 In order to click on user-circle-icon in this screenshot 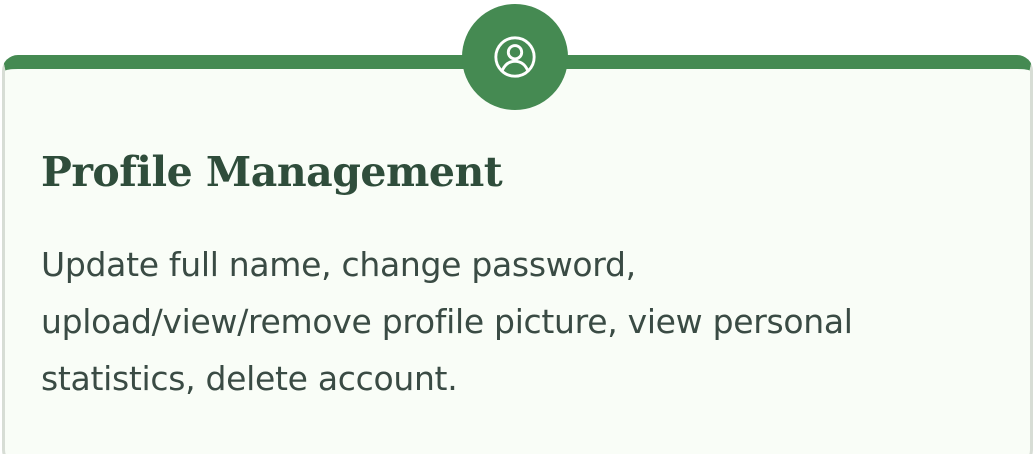, I will do `click(515, 57)`.